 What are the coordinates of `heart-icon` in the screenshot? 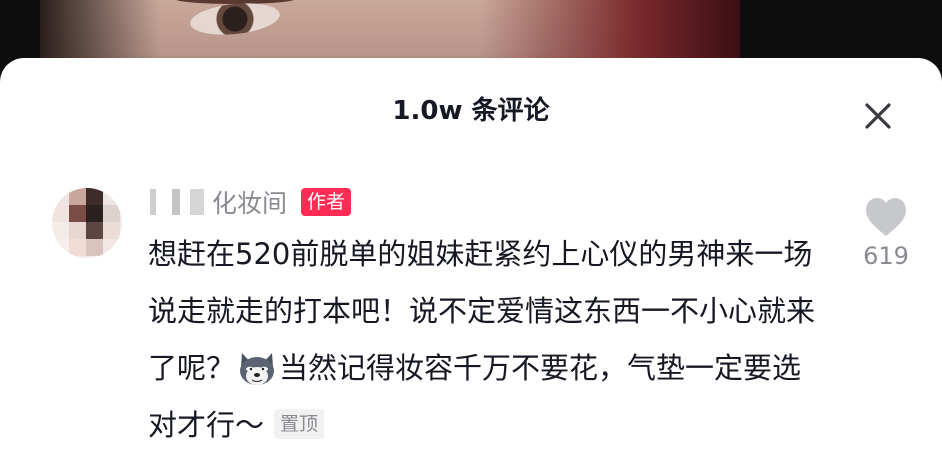 It's located at (886, 217).